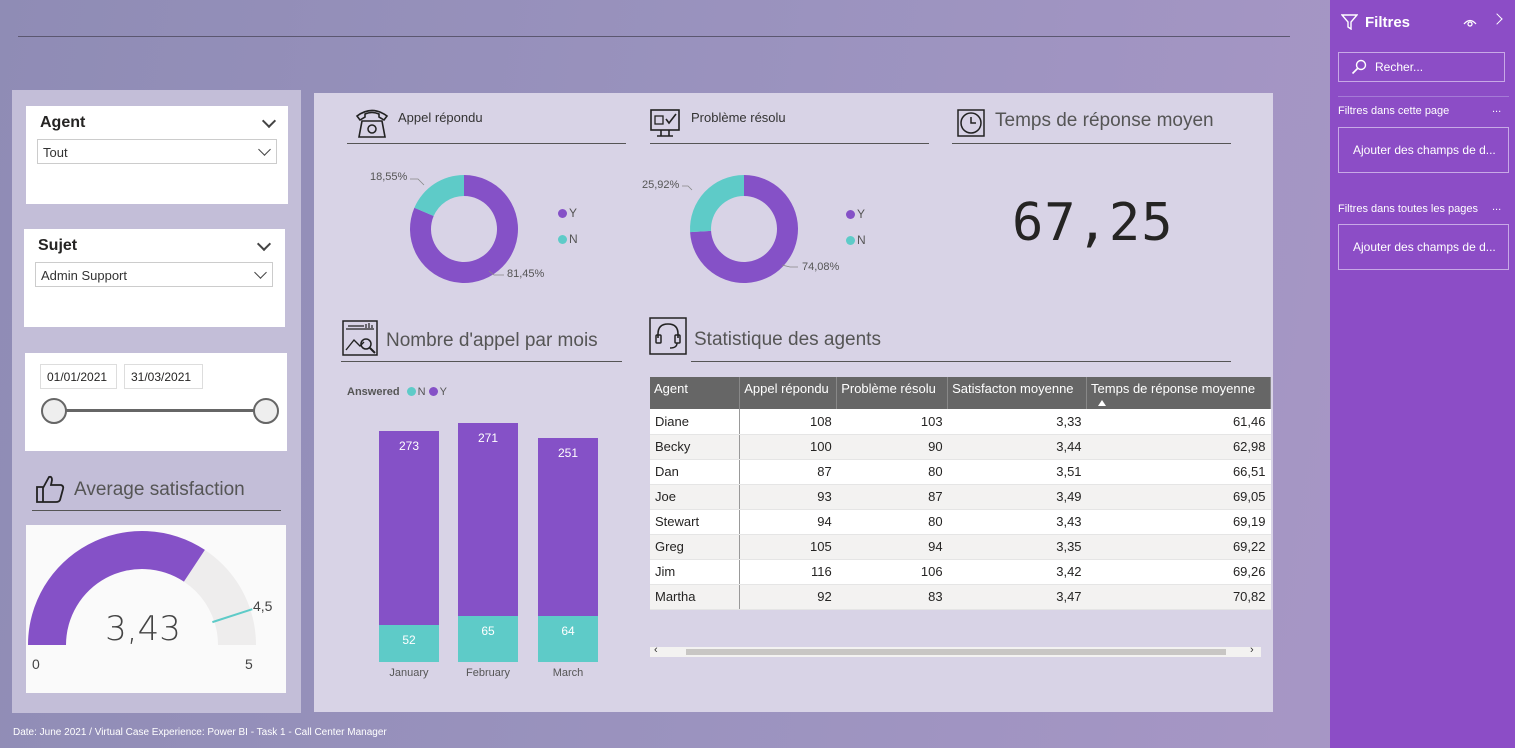  I want to click on probleme-donut, so click(740, 229).